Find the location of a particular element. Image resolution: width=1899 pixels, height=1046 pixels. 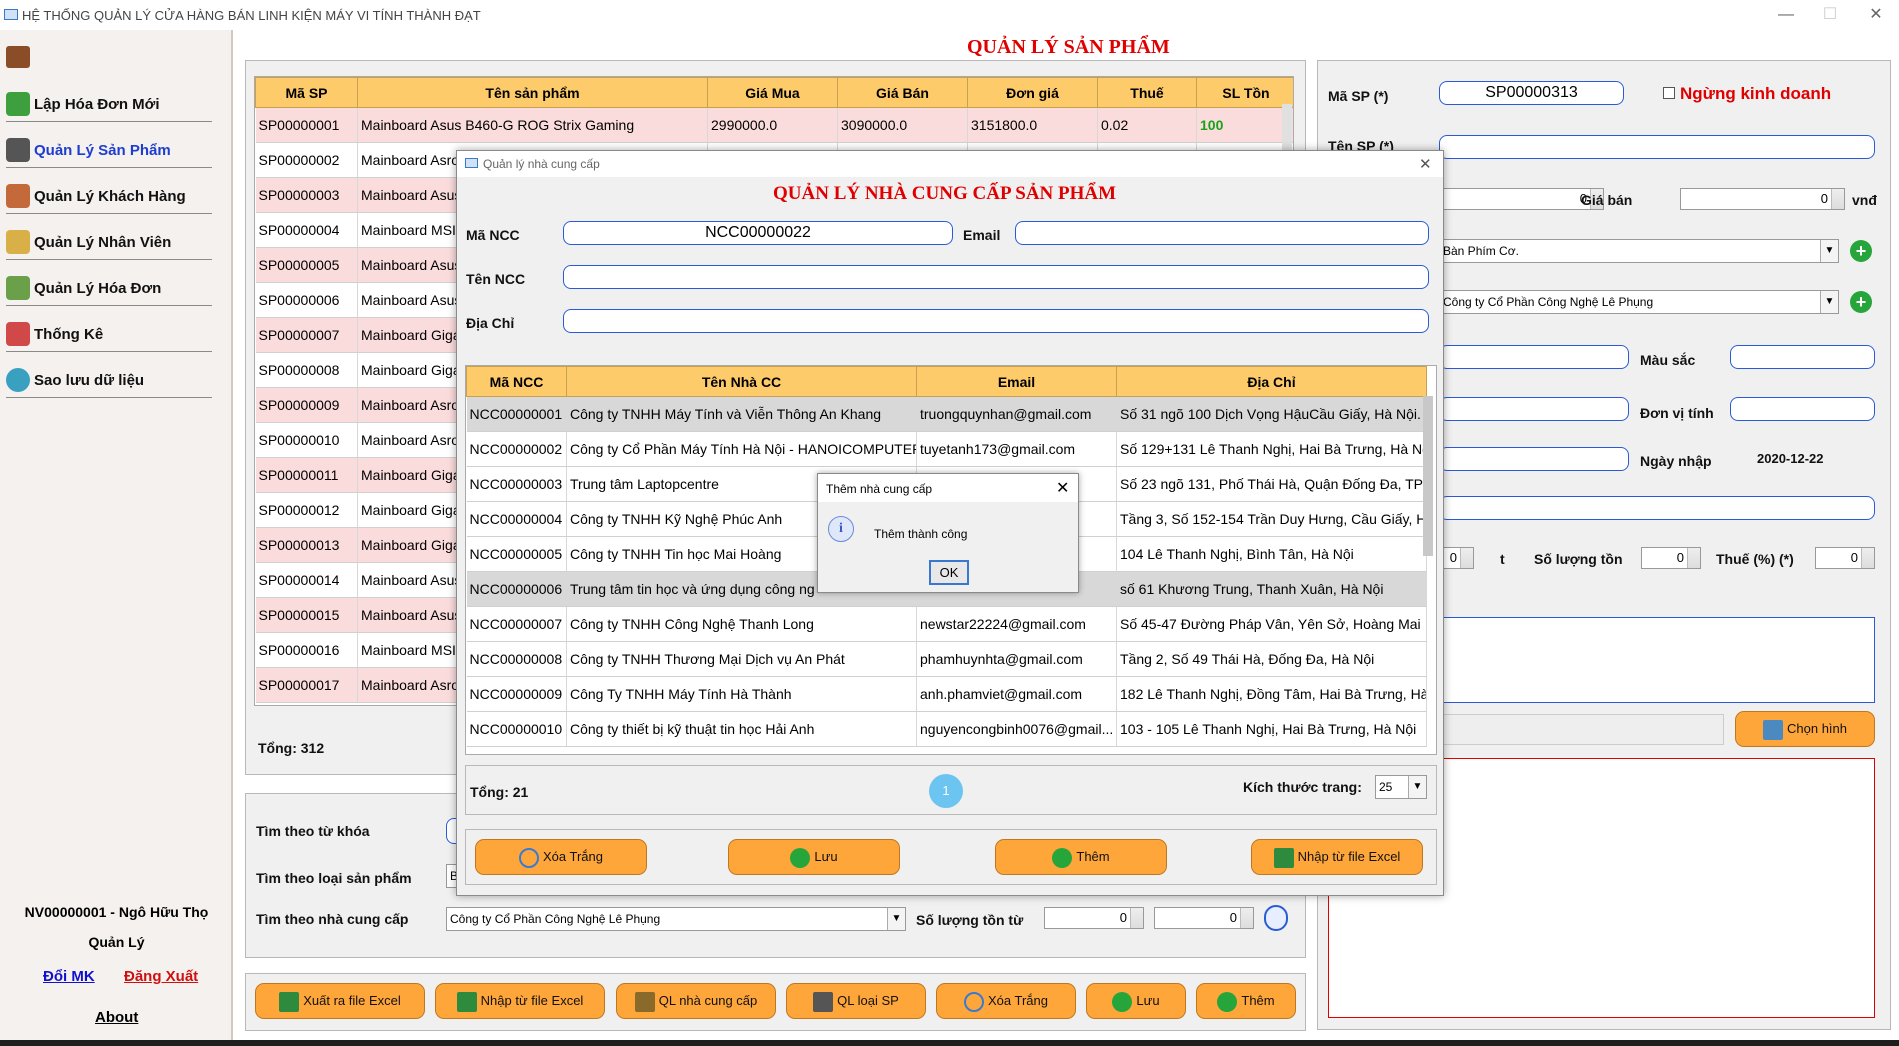

sidebar-item-backup: Sao lưu dữ liệu is located at coordinates (109, 379).